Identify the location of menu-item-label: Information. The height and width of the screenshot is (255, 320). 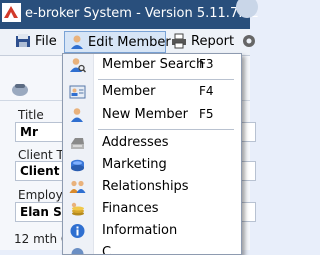
(140, 230).